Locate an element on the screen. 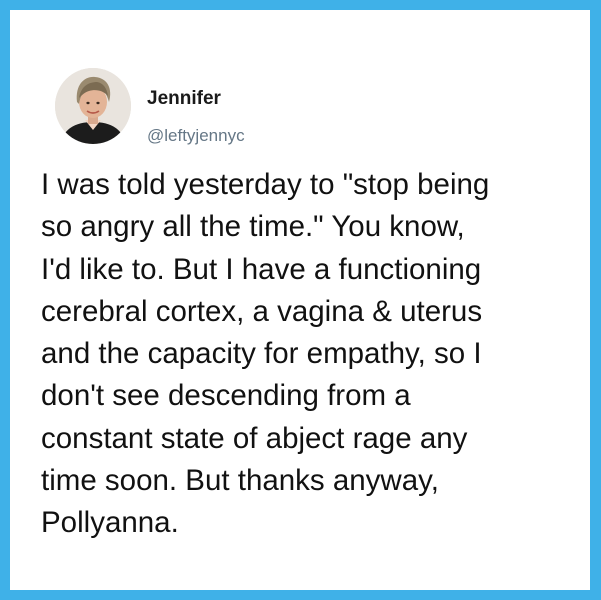 This screenshot has width=601, height=600. avatar-photo is located at coordinates (93, 106).